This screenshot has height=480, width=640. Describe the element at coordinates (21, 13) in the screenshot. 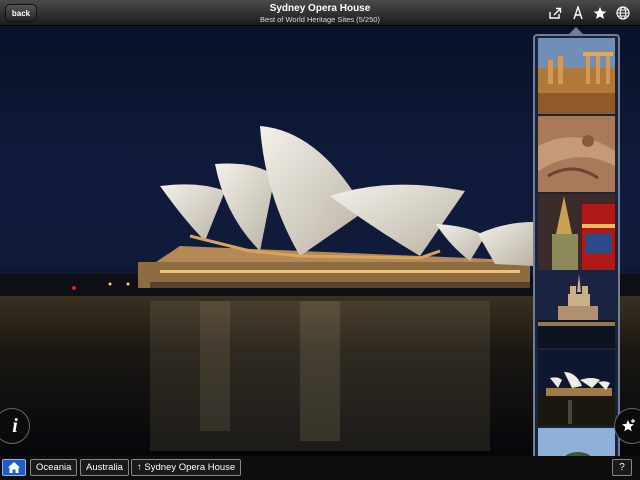

I see `back-button: back` at that location.